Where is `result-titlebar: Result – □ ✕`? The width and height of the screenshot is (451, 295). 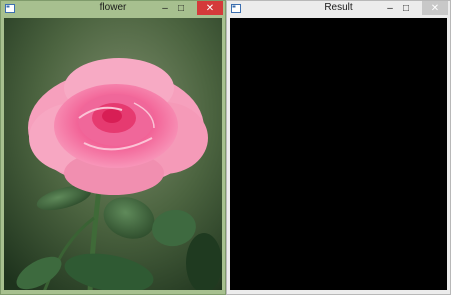 result-titlebar: Result – □ ✕ is located at coordinates (338, 9).